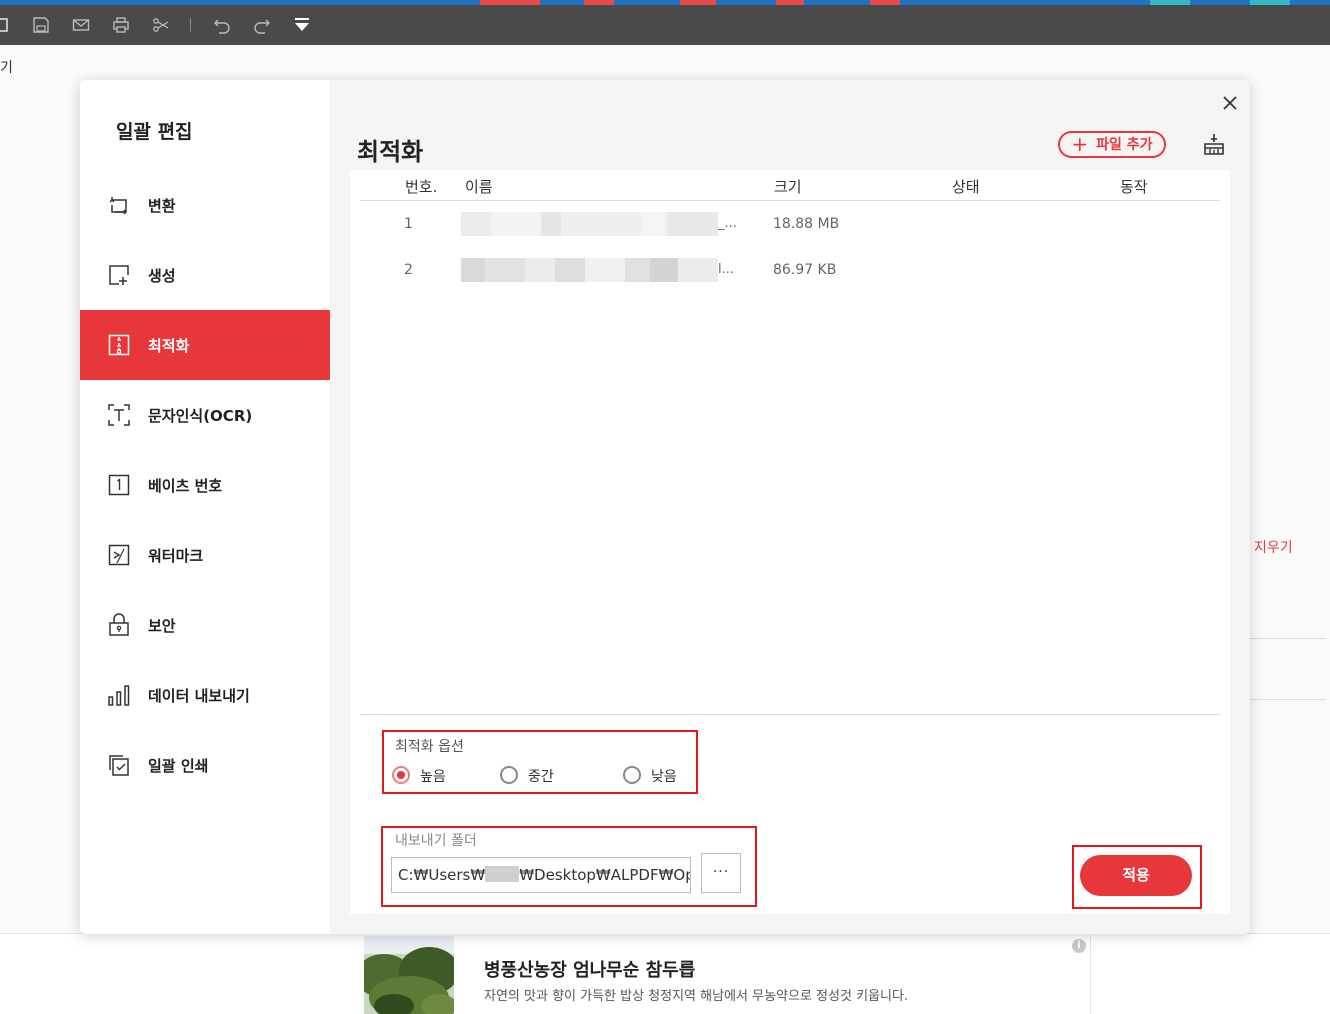 The width and height of the screenshot is (1330, 1014). I want to click on radio-label: 중간, so click(541, 777).